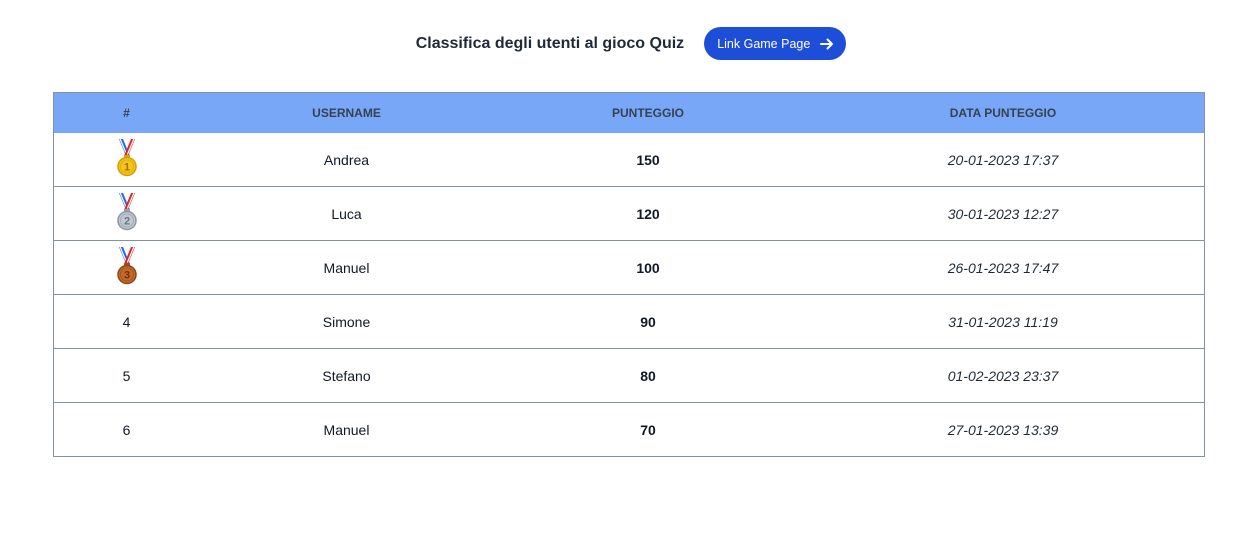  Describe the element at coordinates (126, 375) in the screenshot. I see `rank-cell: 5` at that location.